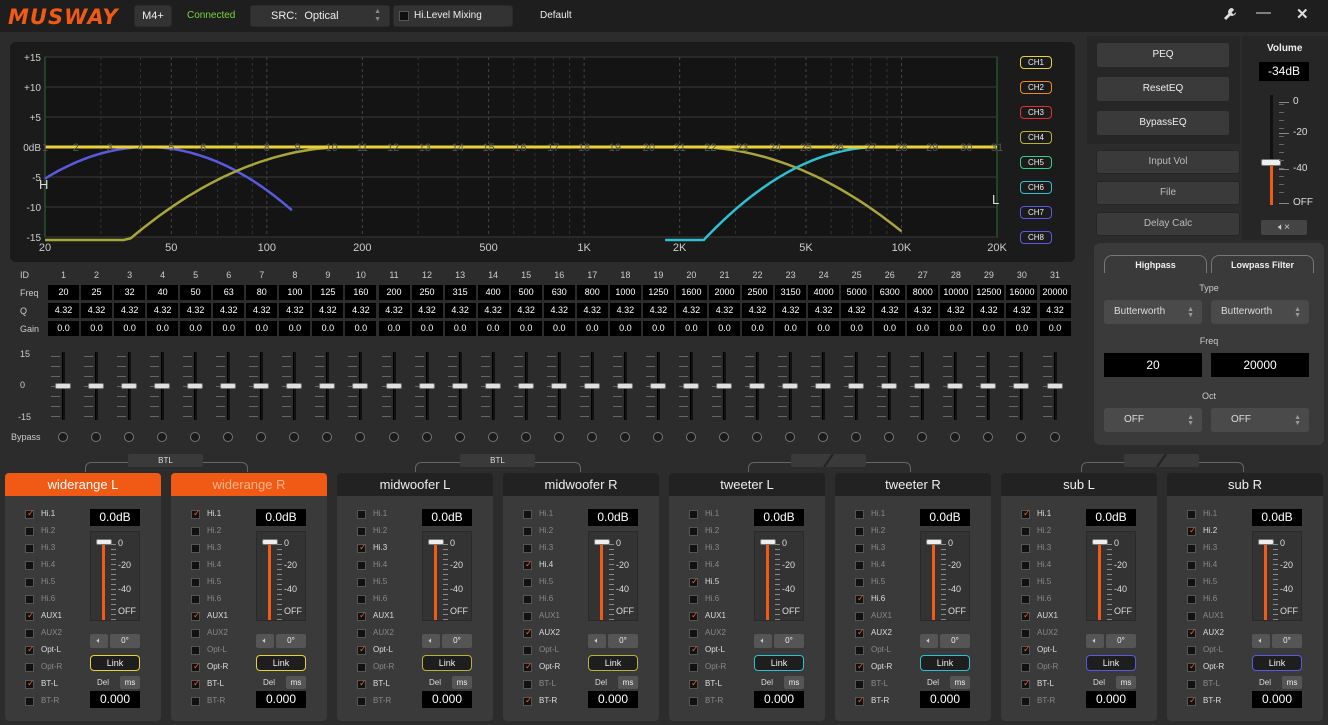  What do you see at coordinates (460, 292) in the screenshot?
I see `band-freq-input: 315` at bounding box center [460, 292].